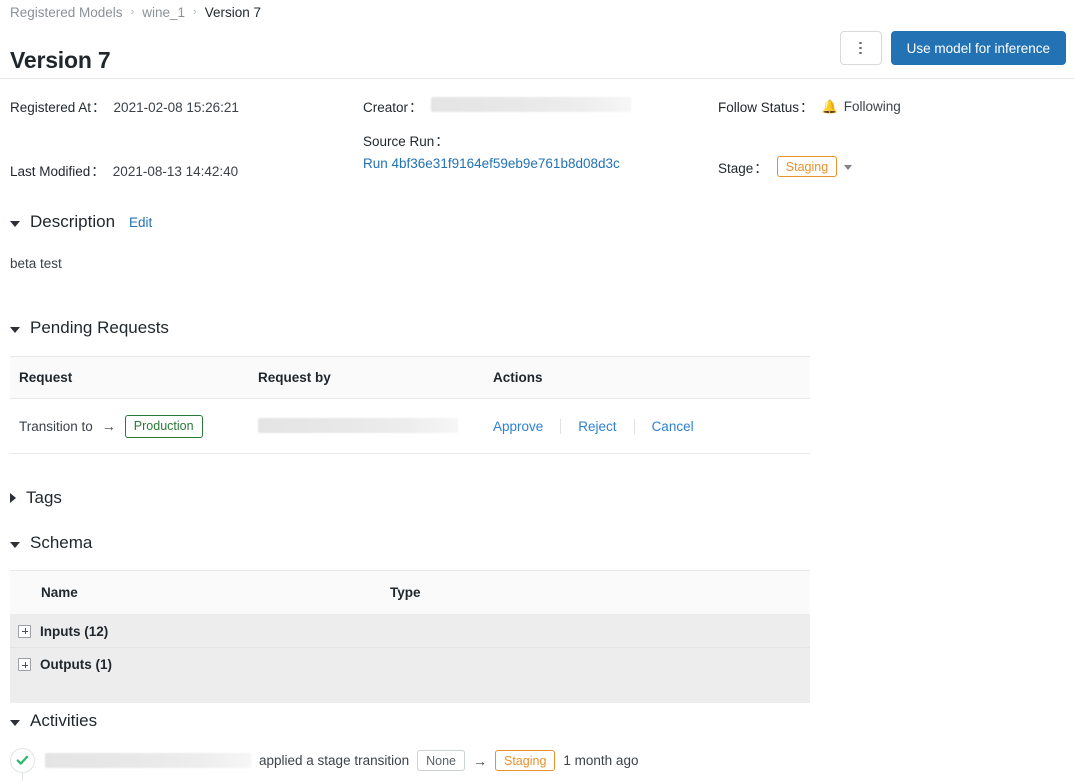  Describe the element at coordinates (406, 141) in the screenshot. I see `source-run-label: Source Run：` at that location.